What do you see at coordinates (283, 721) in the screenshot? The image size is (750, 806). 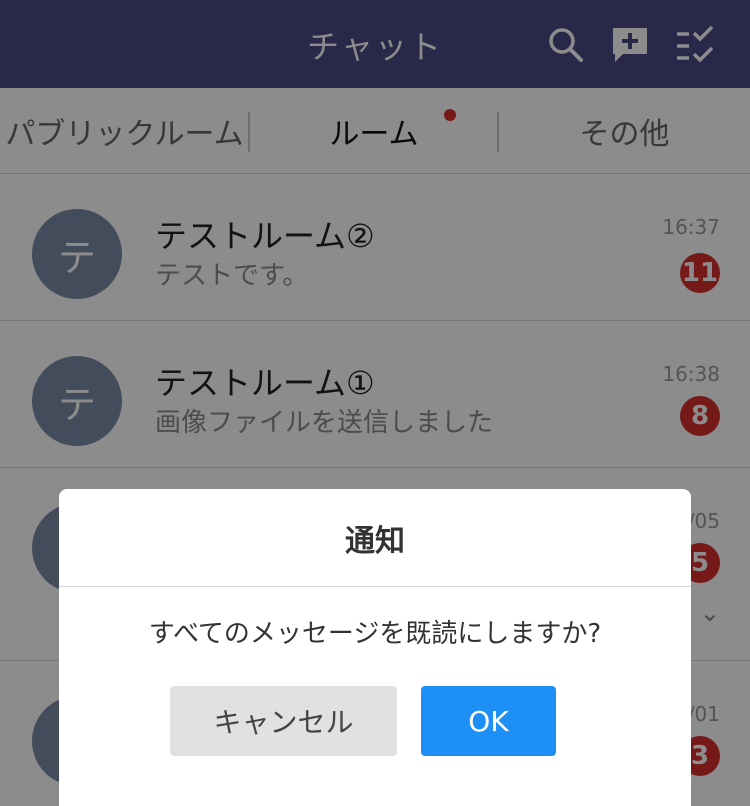 I see `cancel-button: キャンセル` at bounding box center [283, 721].